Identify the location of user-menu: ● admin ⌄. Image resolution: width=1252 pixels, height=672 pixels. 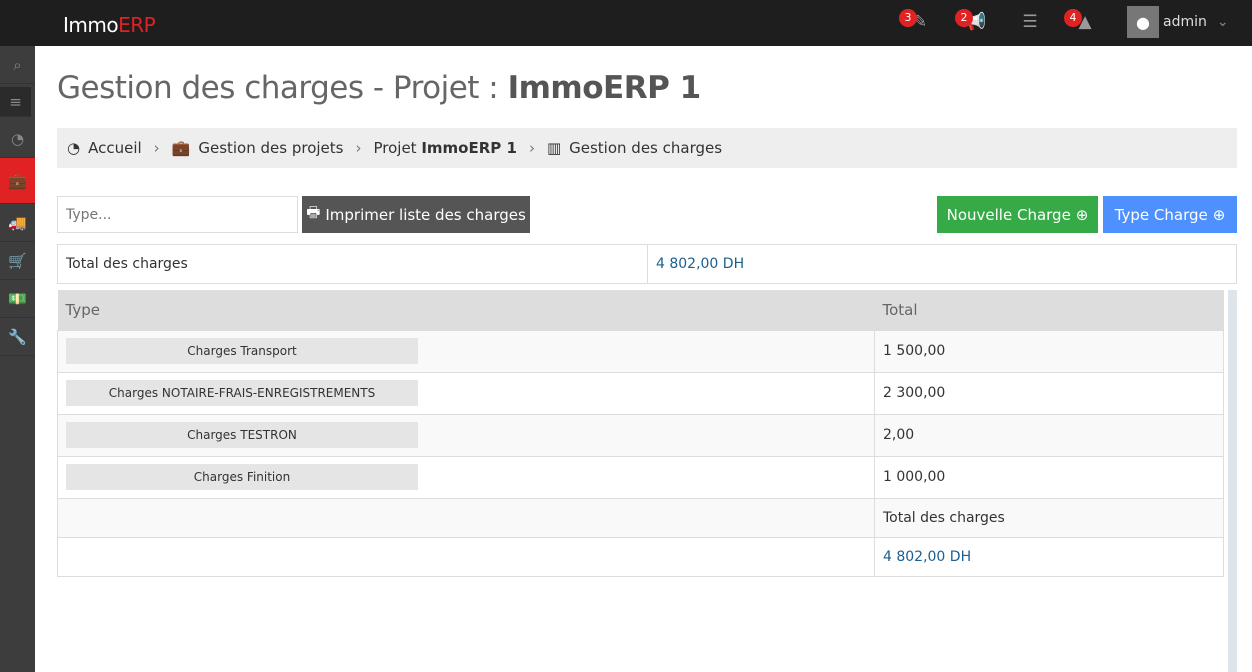
(1178, 22).